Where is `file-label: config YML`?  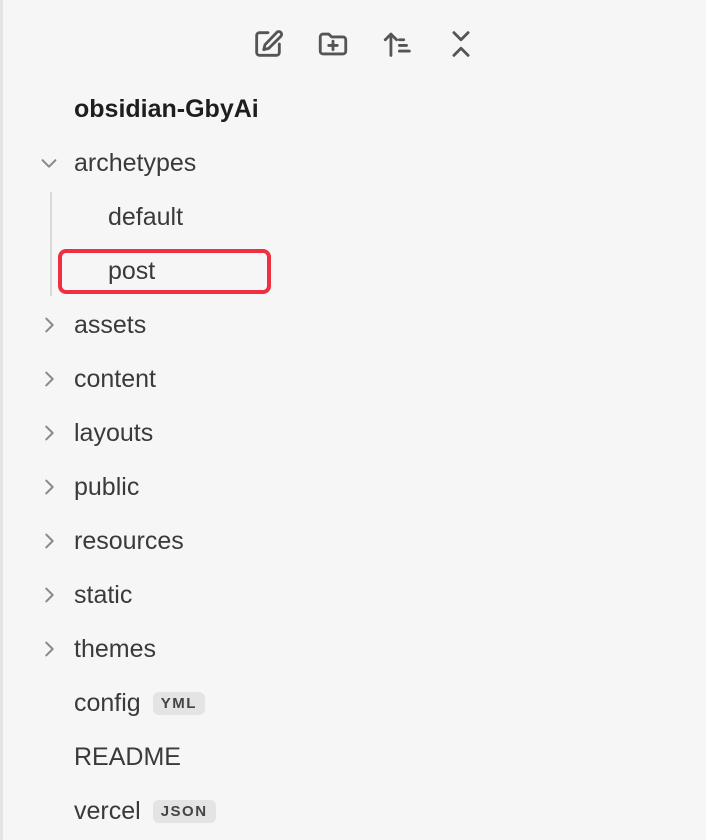
file-label: config YML is located at coordinates (139, 703).